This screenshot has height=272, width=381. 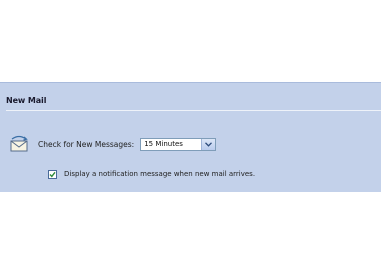 I want to click on notification-checkbox, so click(x=52, y=174).